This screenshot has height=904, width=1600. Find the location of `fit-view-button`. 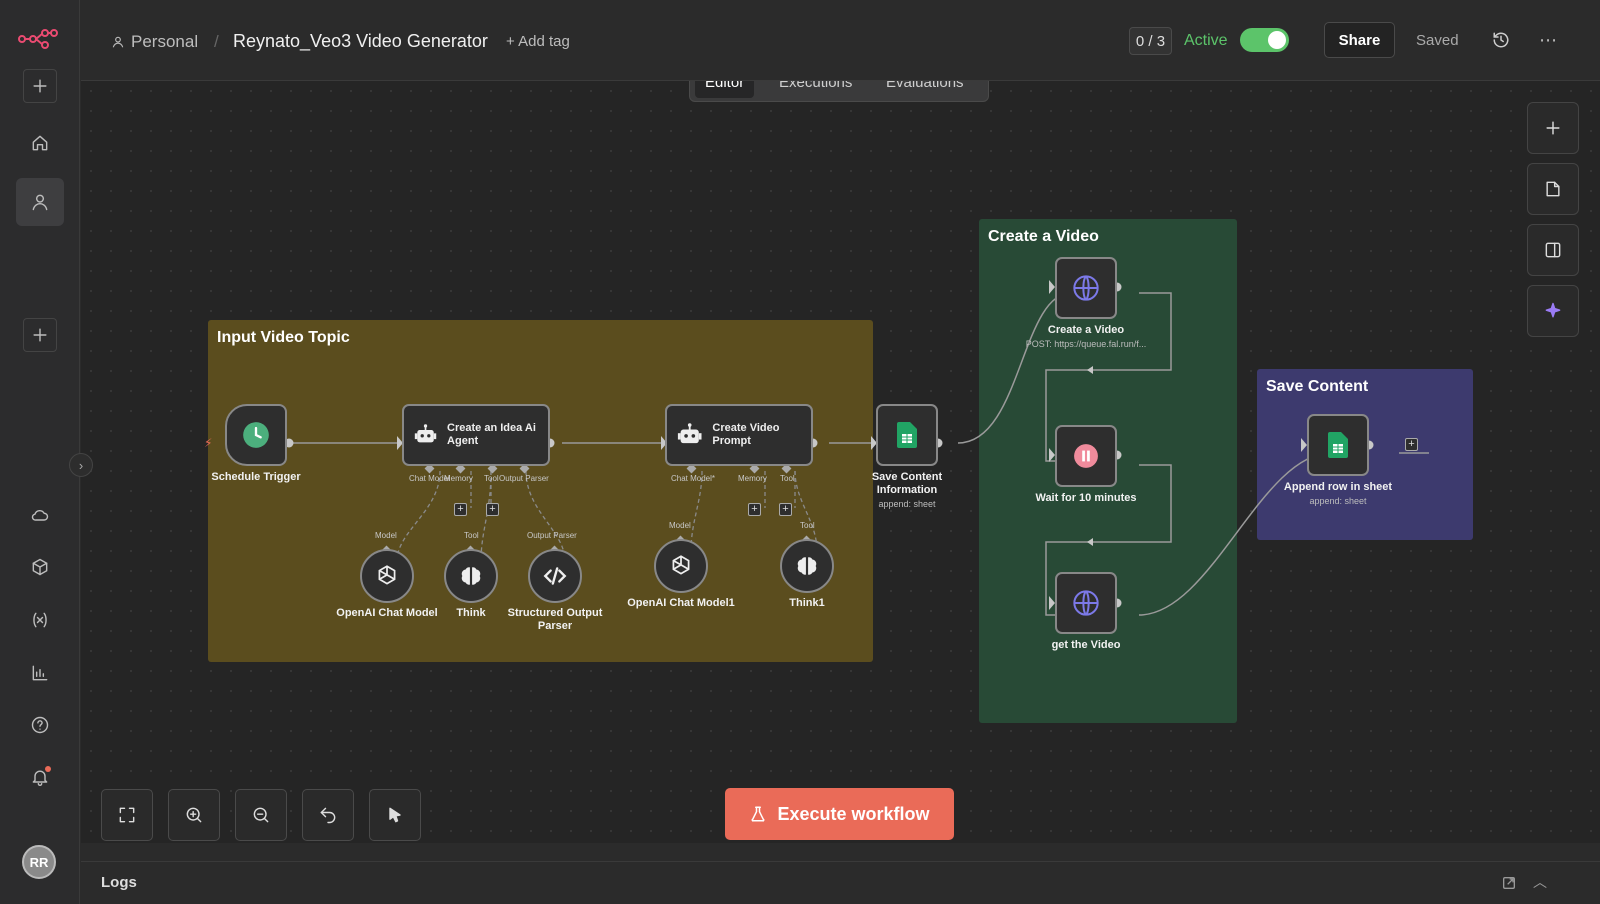

fit-view-button is located at coordinates (127, 815).